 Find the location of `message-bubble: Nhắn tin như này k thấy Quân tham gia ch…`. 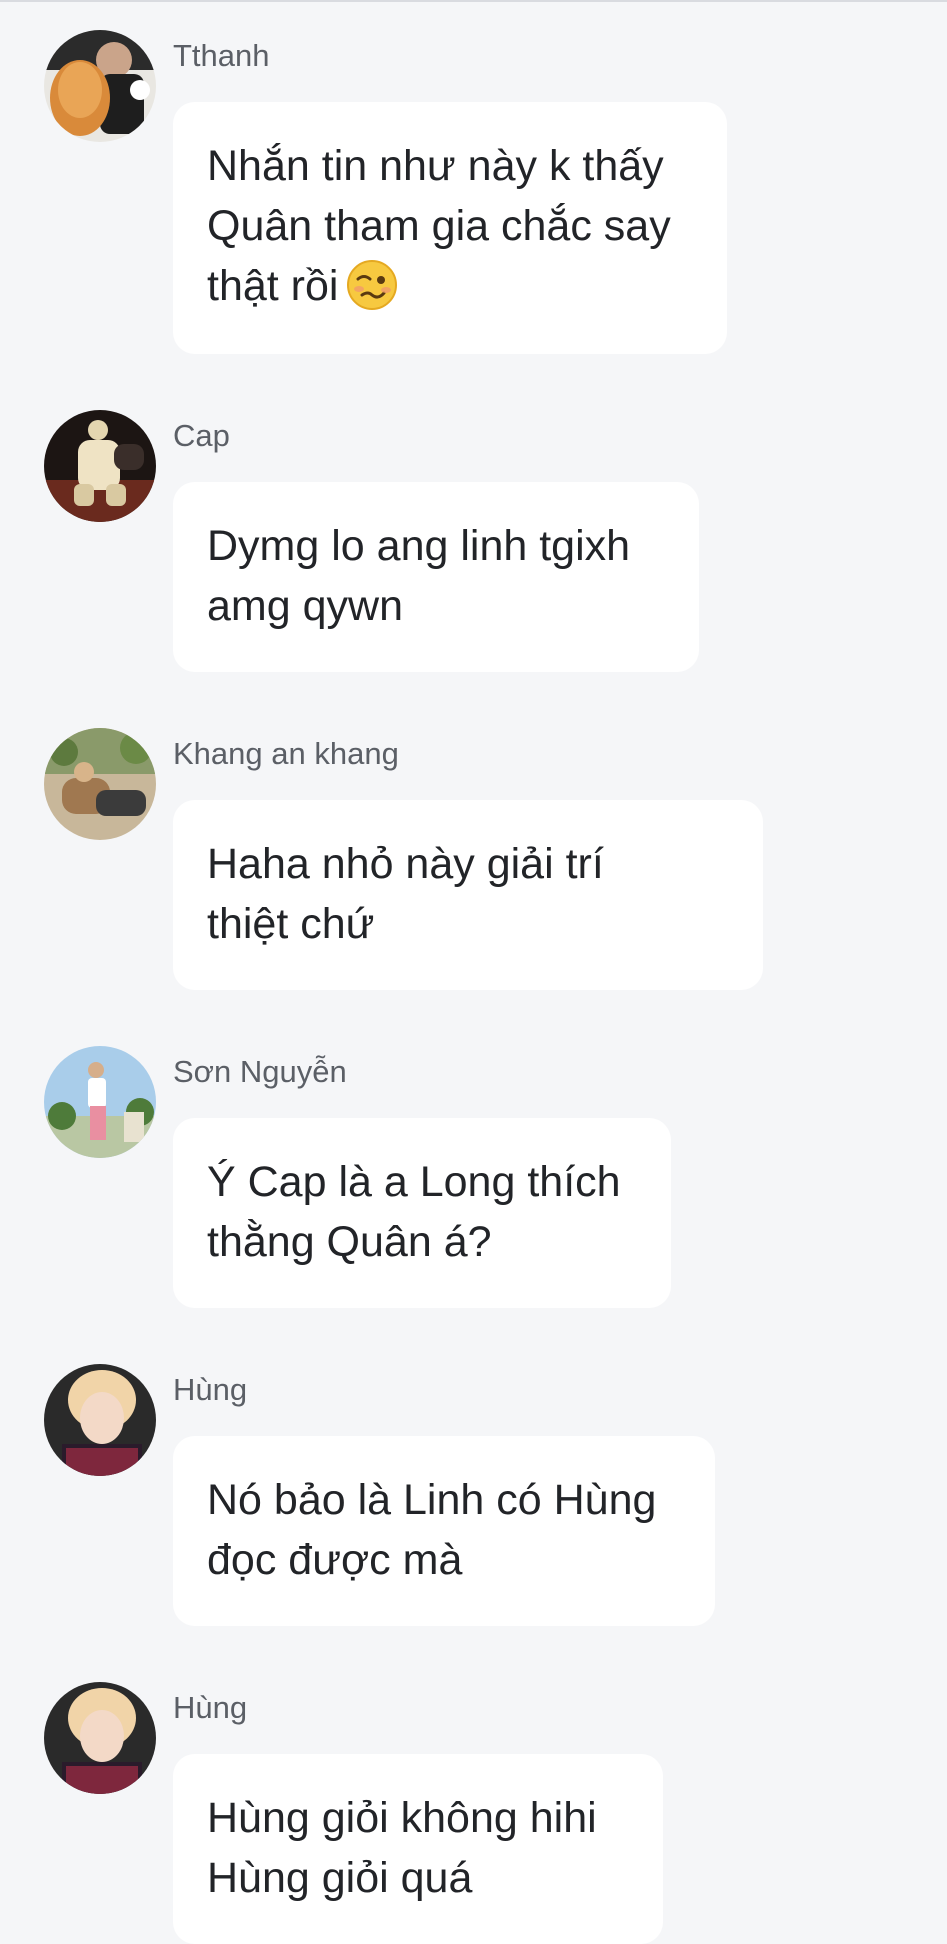

message-bubble: Nhắn tin như này k thấy Quân tham gia ch… is located at coordinates (450, 228).